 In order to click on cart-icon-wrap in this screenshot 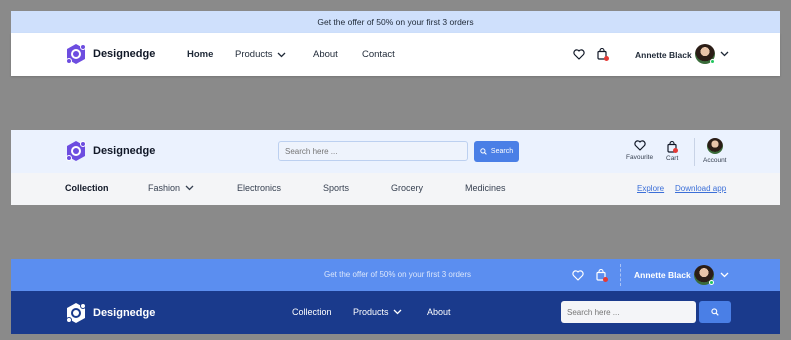, I will do `click(673, 146)`.